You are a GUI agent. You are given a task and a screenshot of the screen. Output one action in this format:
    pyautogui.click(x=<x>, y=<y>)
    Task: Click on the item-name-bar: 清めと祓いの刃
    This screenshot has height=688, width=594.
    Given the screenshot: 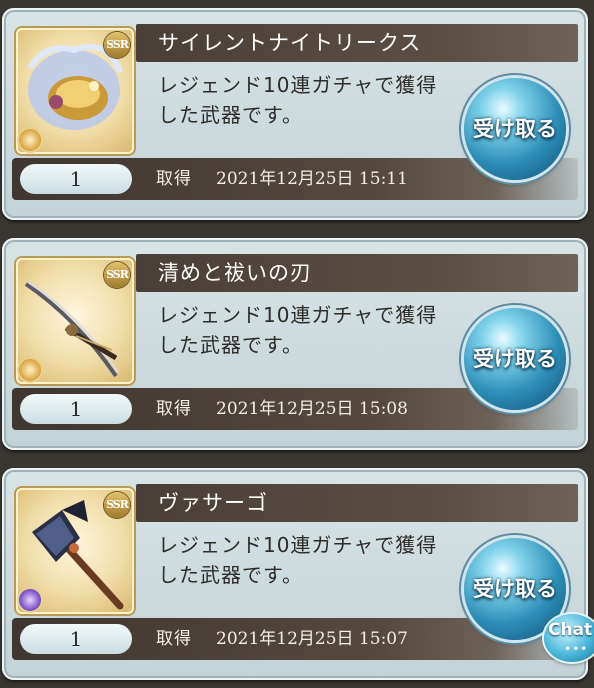 What is the action you would take?
    pyautogui.click(x=357, y=273)
    